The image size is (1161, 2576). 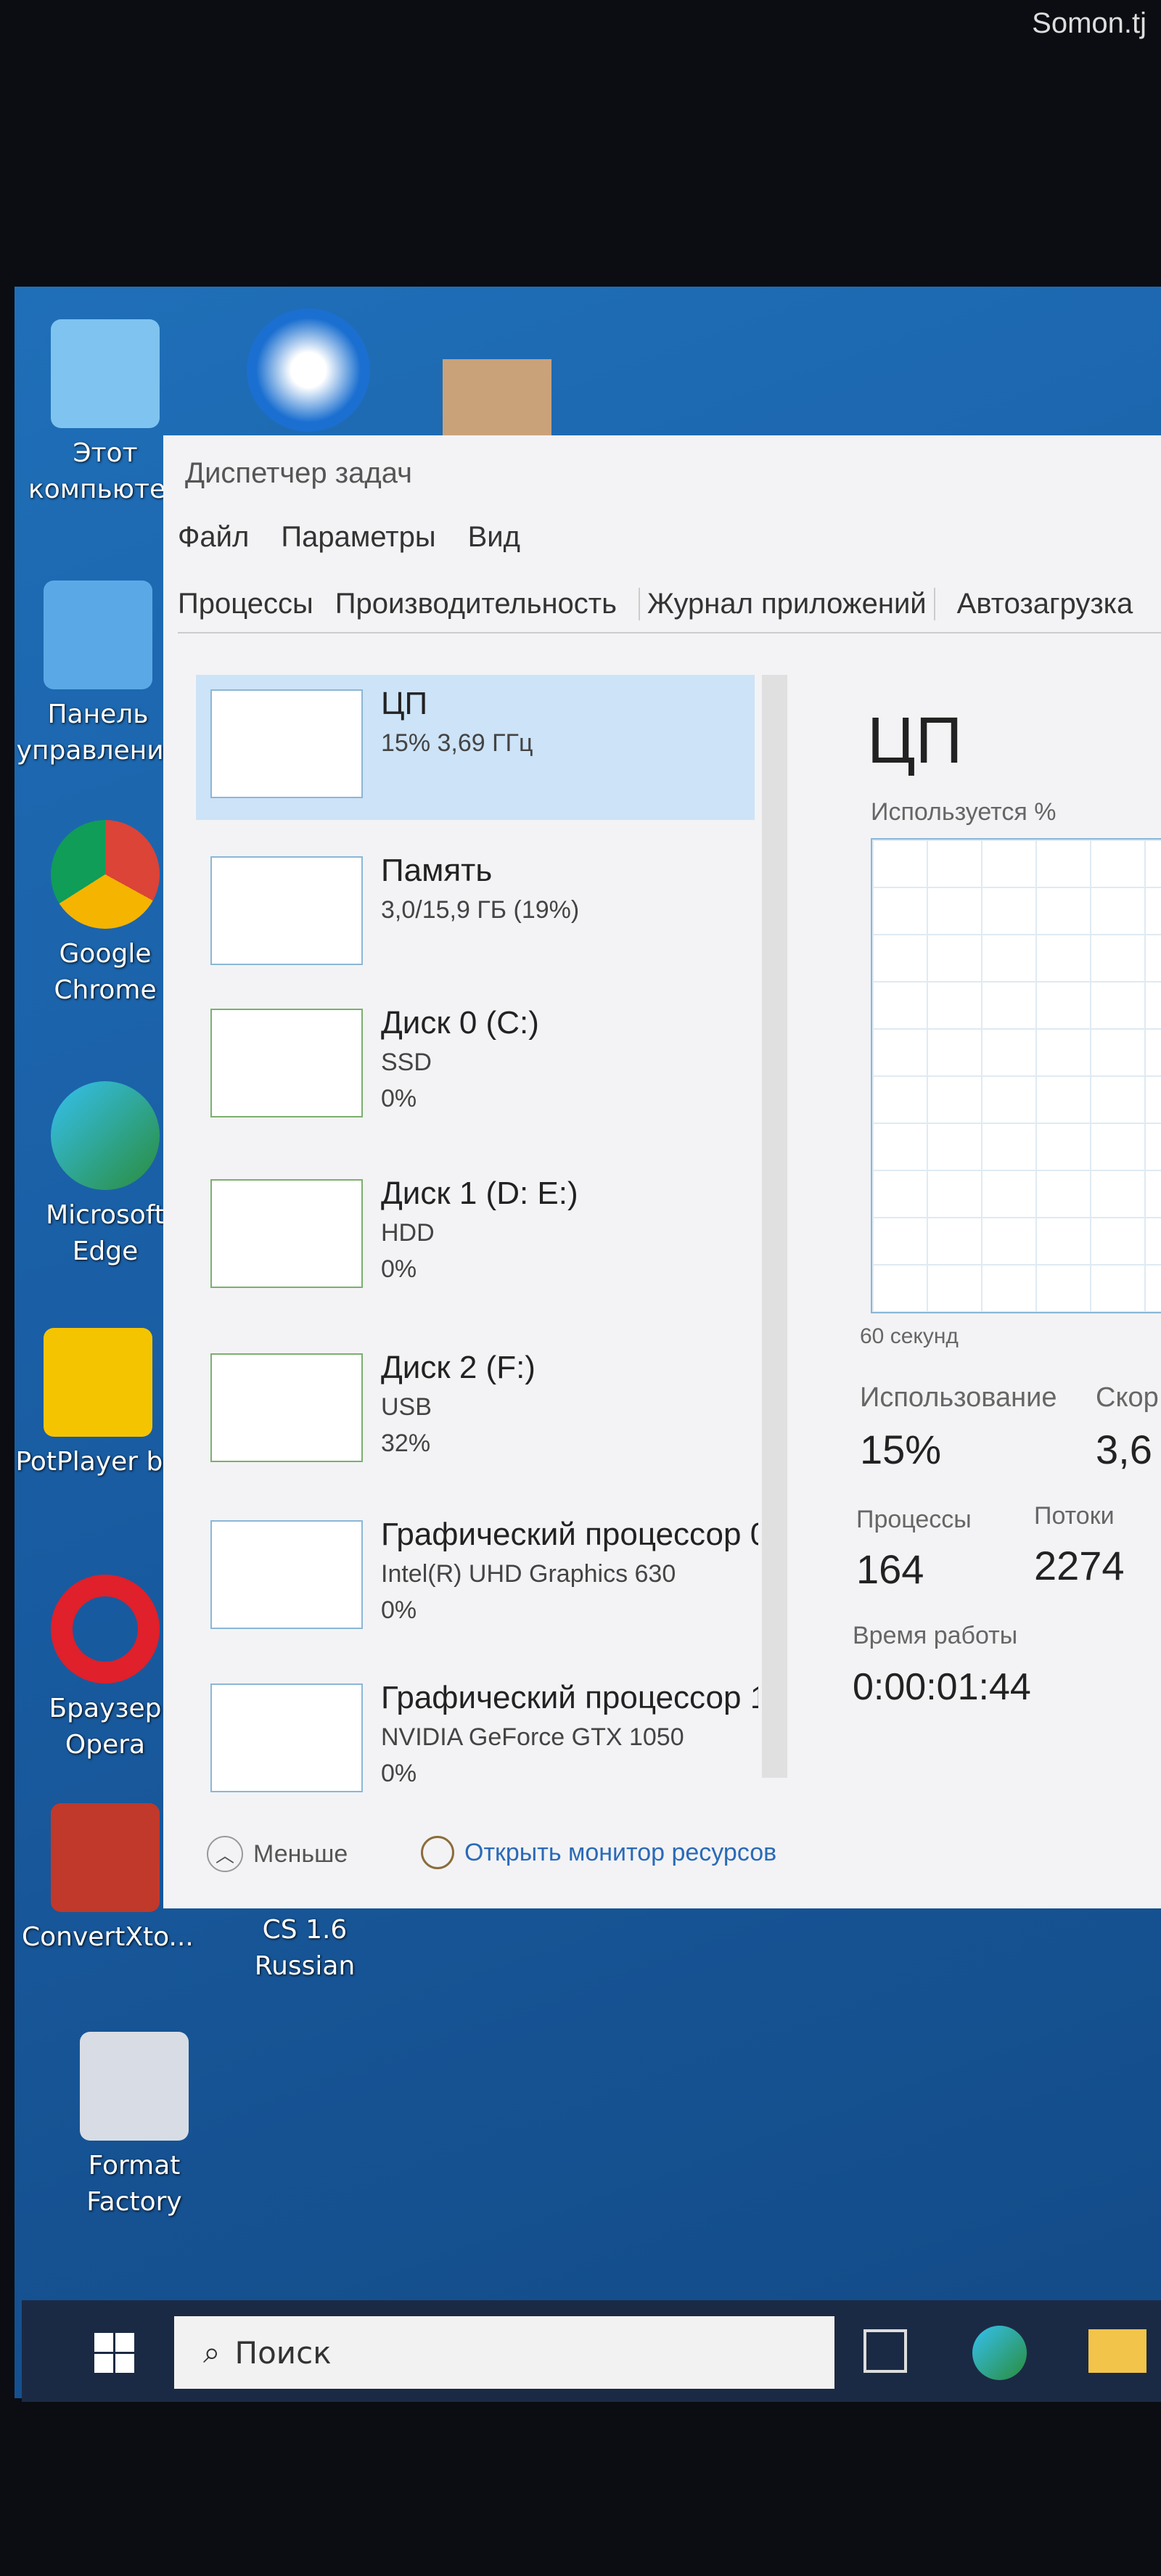 I want to click on watermark: Somon.tj, so click(x=1089, y=23).